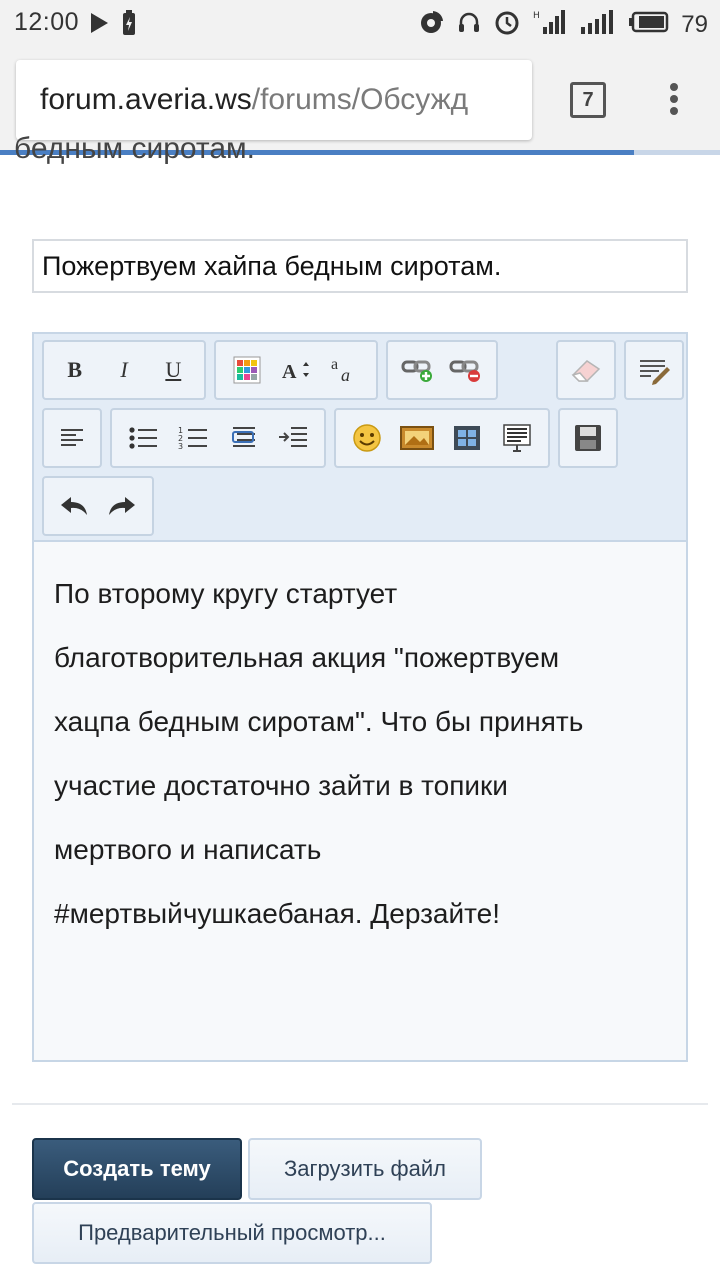 Image resolution: width=720 pixels, height=1280 pixels. I want to click on eraser-icon, so click(586, 370).